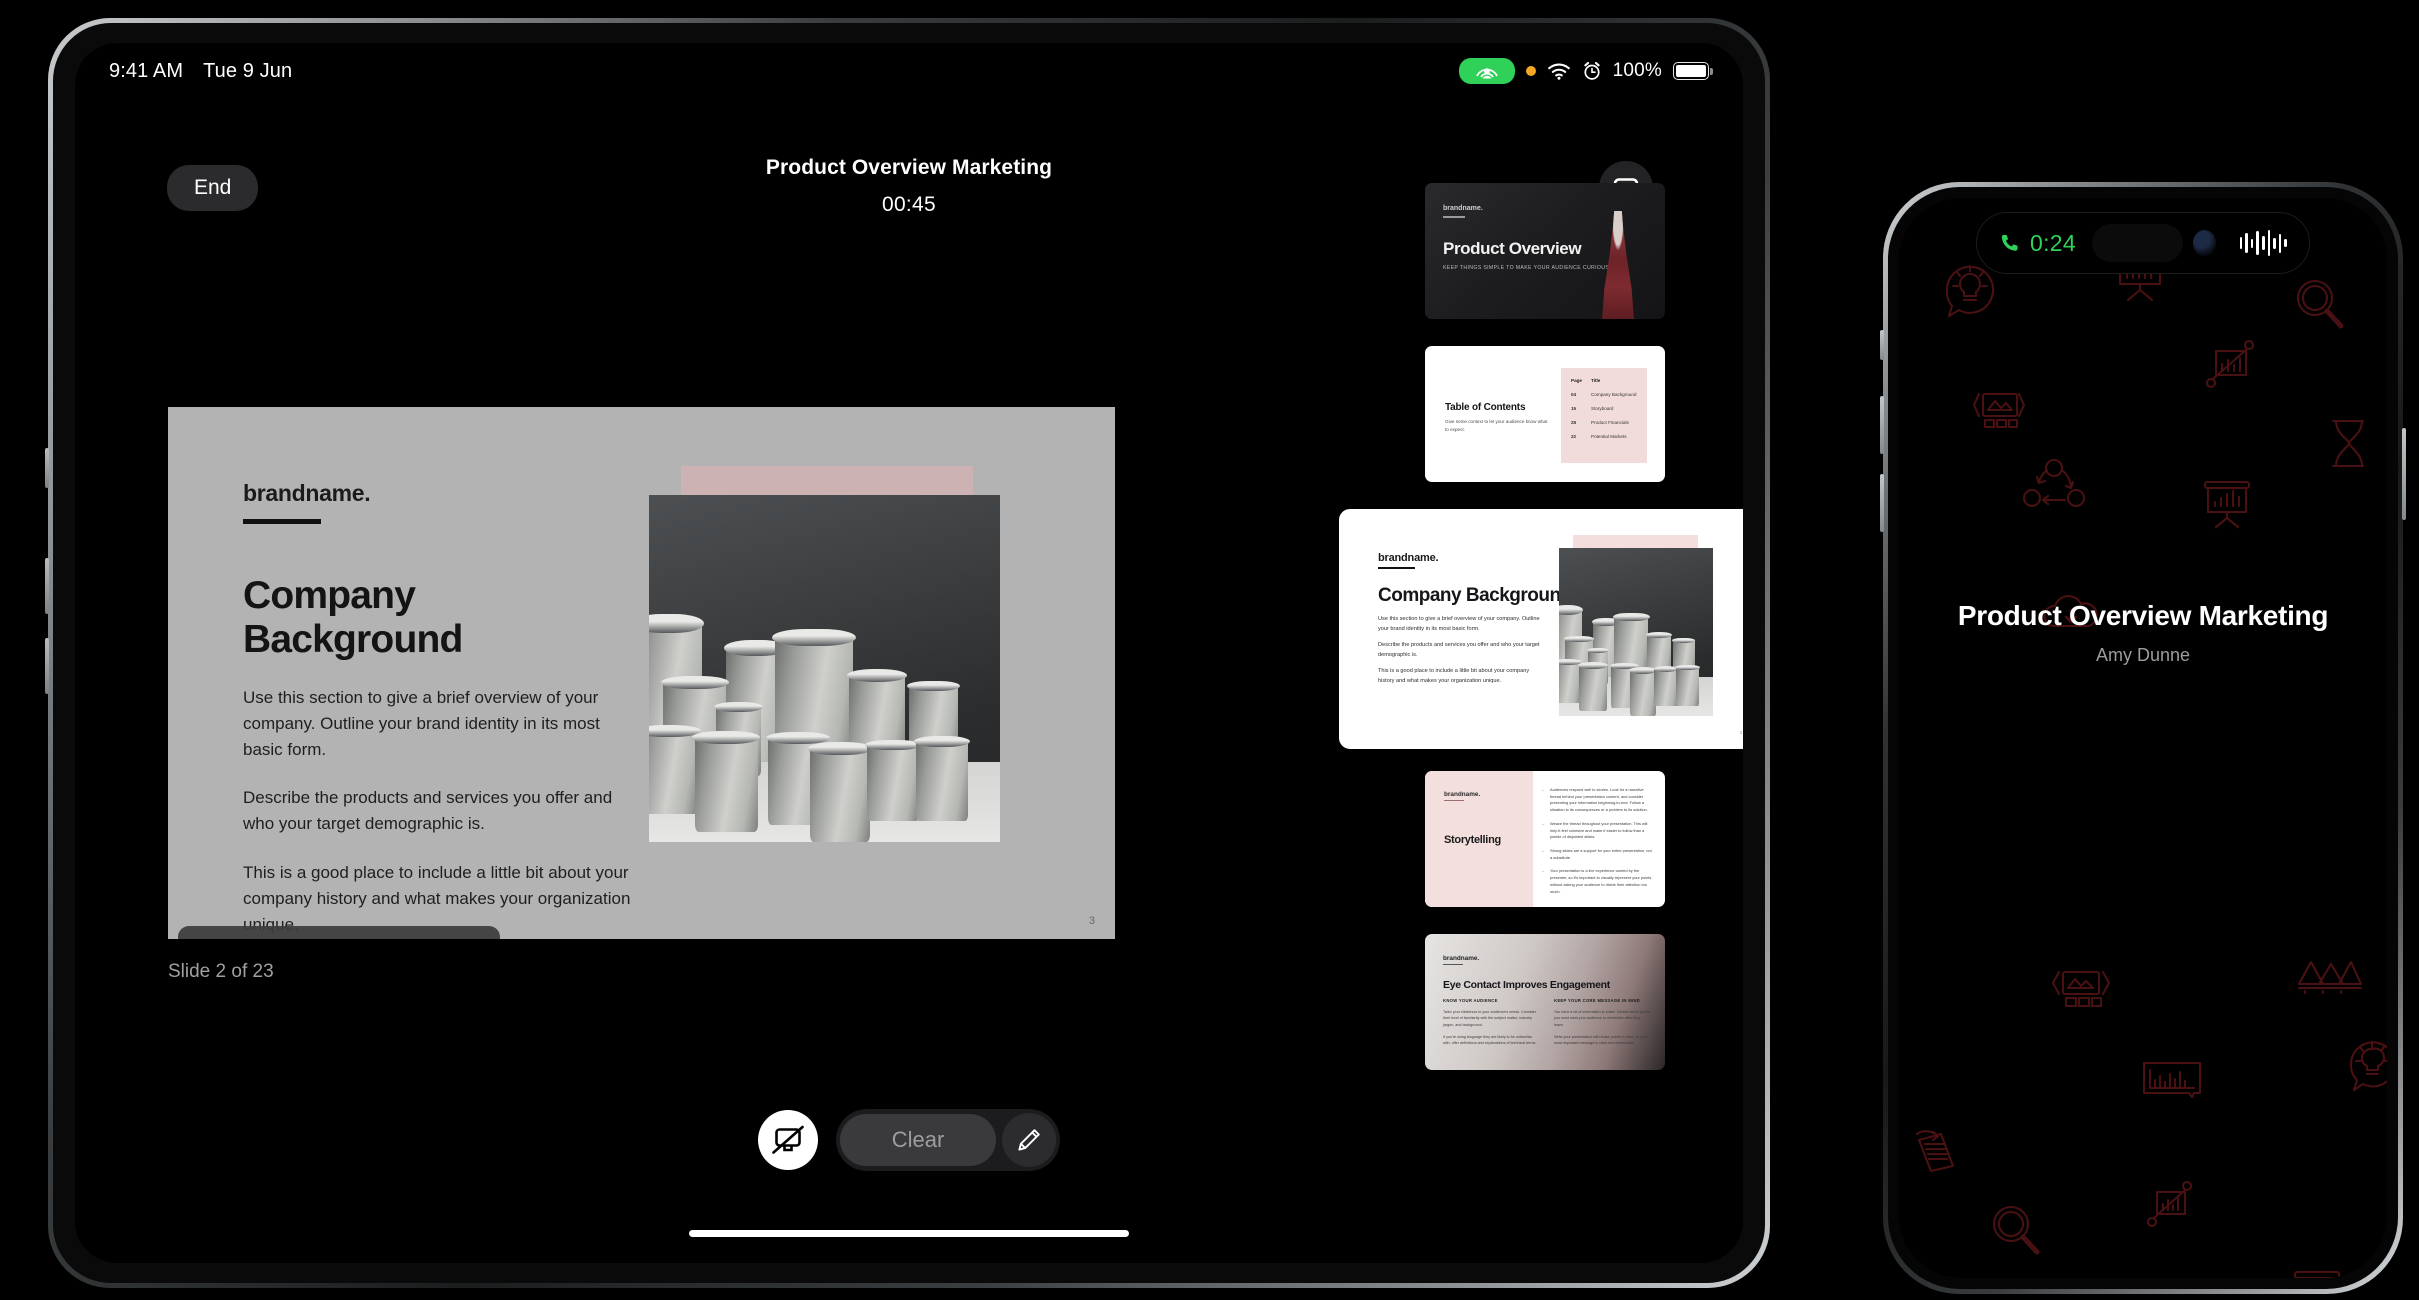 Image resolution: width=2419 pixels, height=1300 pixels. What do you see at coordinates (909, 71) in the screenshot?
I see `status-bar: 9:41 AM Tue 9 Jun 100%` at bounding box center [909, 71].